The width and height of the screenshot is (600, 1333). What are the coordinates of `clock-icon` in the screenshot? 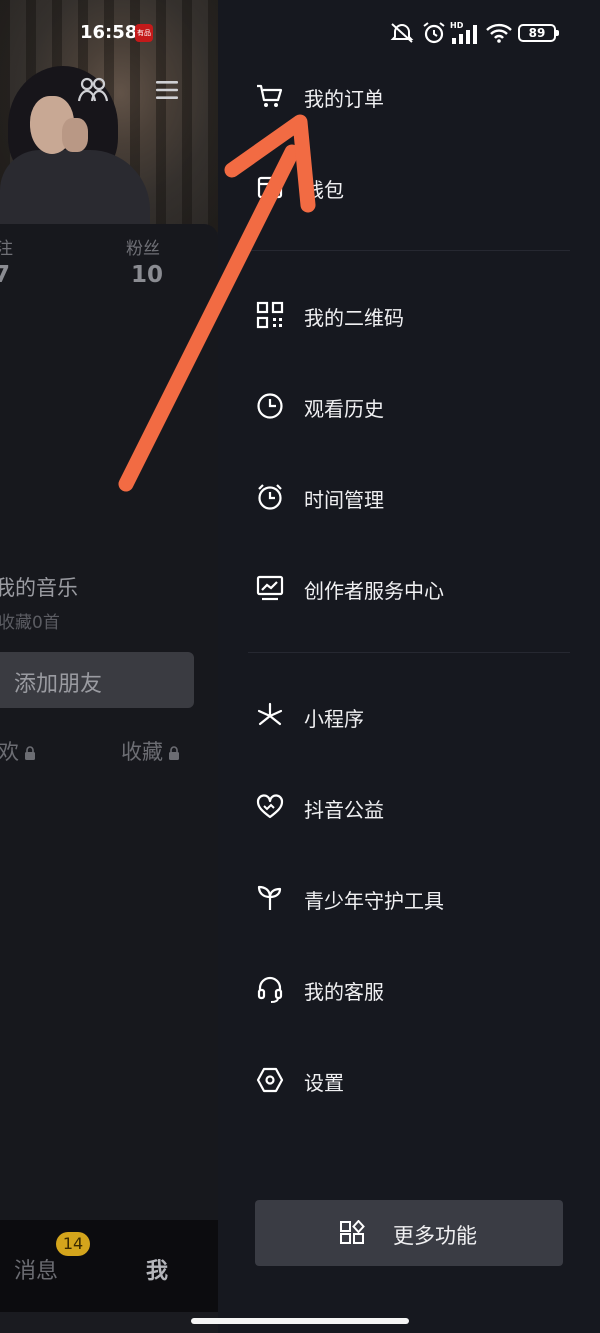 It's located at (270, 406).